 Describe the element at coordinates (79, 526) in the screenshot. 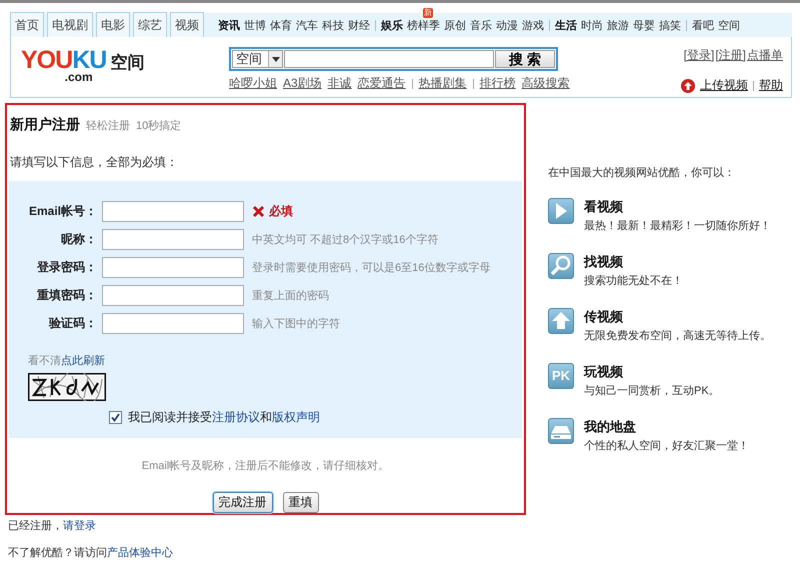

I see `footer-link: 请登录` at that location.